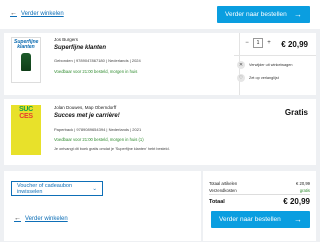 Image resolution: width=320 pixels, height=242 pixels. I want to click on item-title: Superfijne klanten, so click(80, 48).